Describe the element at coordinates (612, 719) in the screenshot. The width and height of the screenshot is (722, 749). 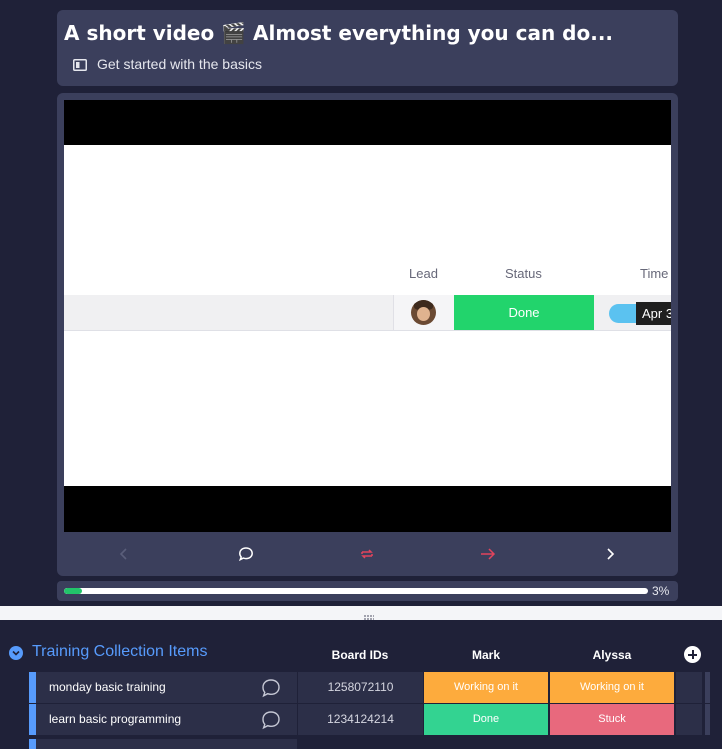
I see `status-cell-alyssa: Stuck` at that location.